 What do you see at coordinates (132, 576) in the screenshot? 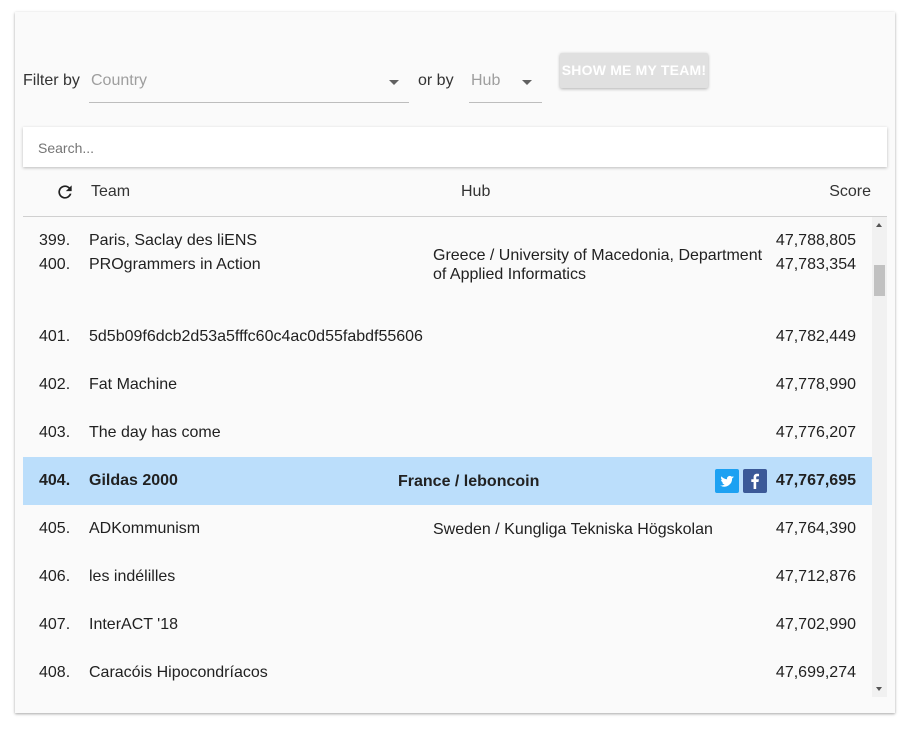
I see `team-name: les indélilles` at bounding box center [132, 576].